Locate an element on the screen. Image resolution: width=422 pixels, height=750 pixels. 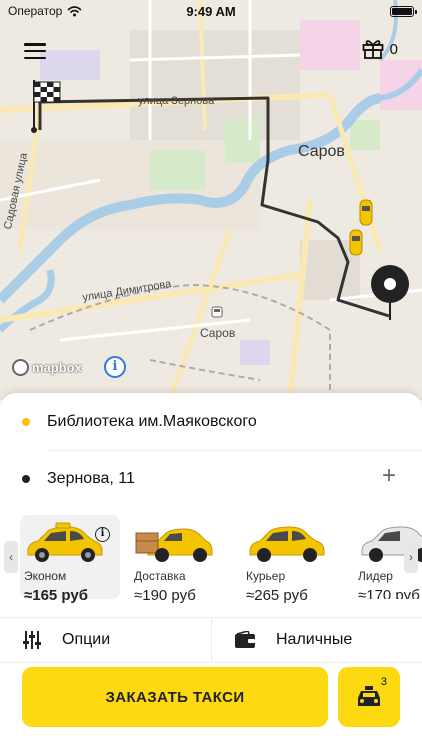
add-stop-button: + is located at coordinates (389, 476).